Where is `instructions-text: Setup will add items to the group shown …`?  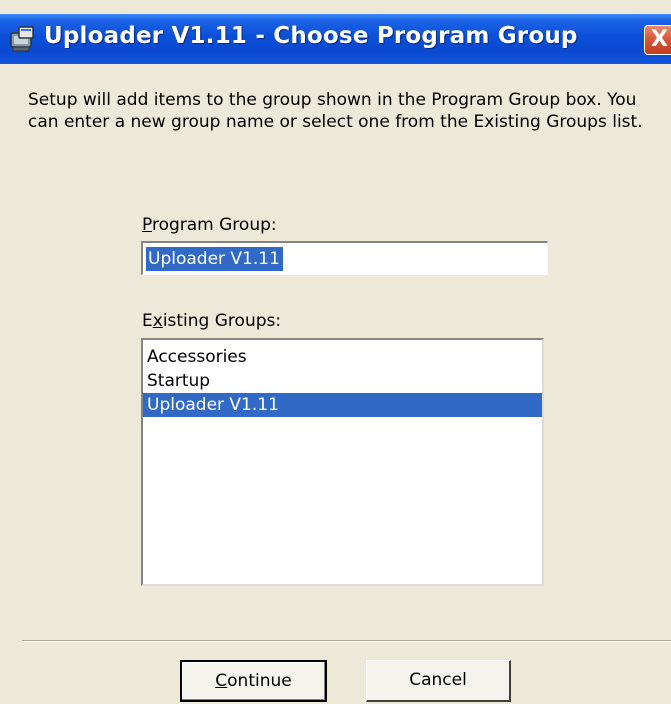
instructions-text: Setup will add items to the group shown … is located at coordinates (335, 111).